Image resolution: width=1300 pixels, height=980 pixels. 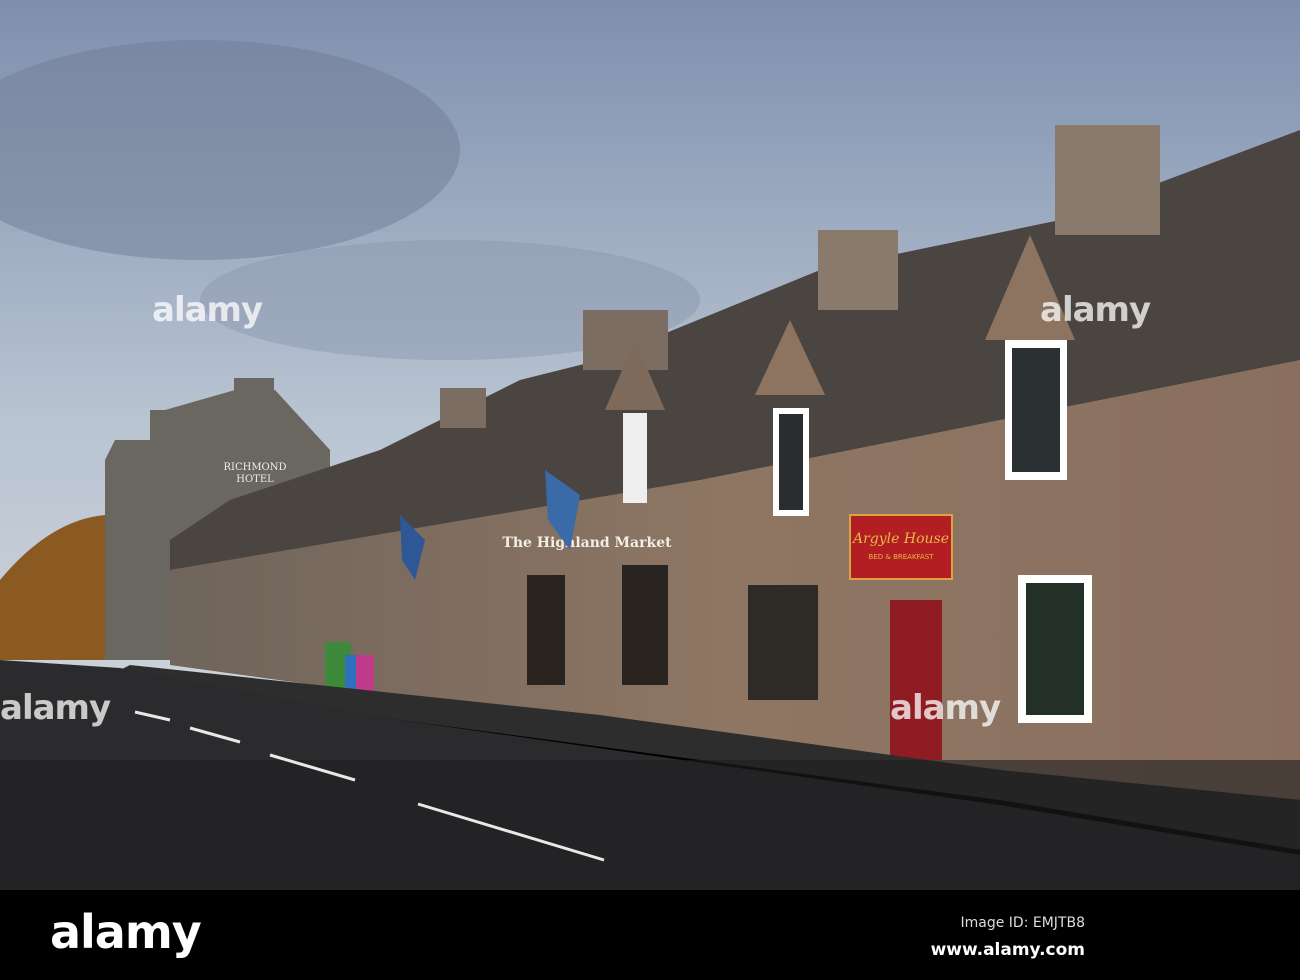 What do you see at coordinates (1008, 950) in the screenshot?
I see `website-link: www.alamy.com` at bounding box center [1008, 950].